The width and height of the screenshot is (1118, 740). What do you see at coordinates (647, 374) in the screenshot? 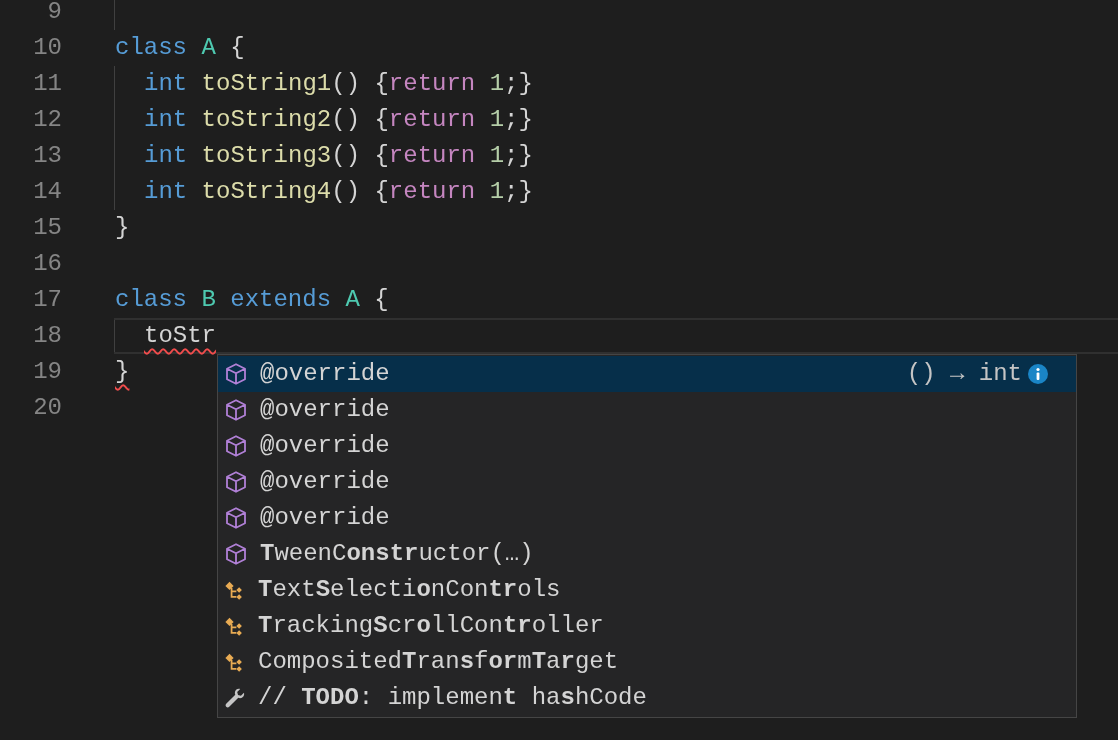
I see `suggestion-item: @override () → int` at bounding box center [647, 374].